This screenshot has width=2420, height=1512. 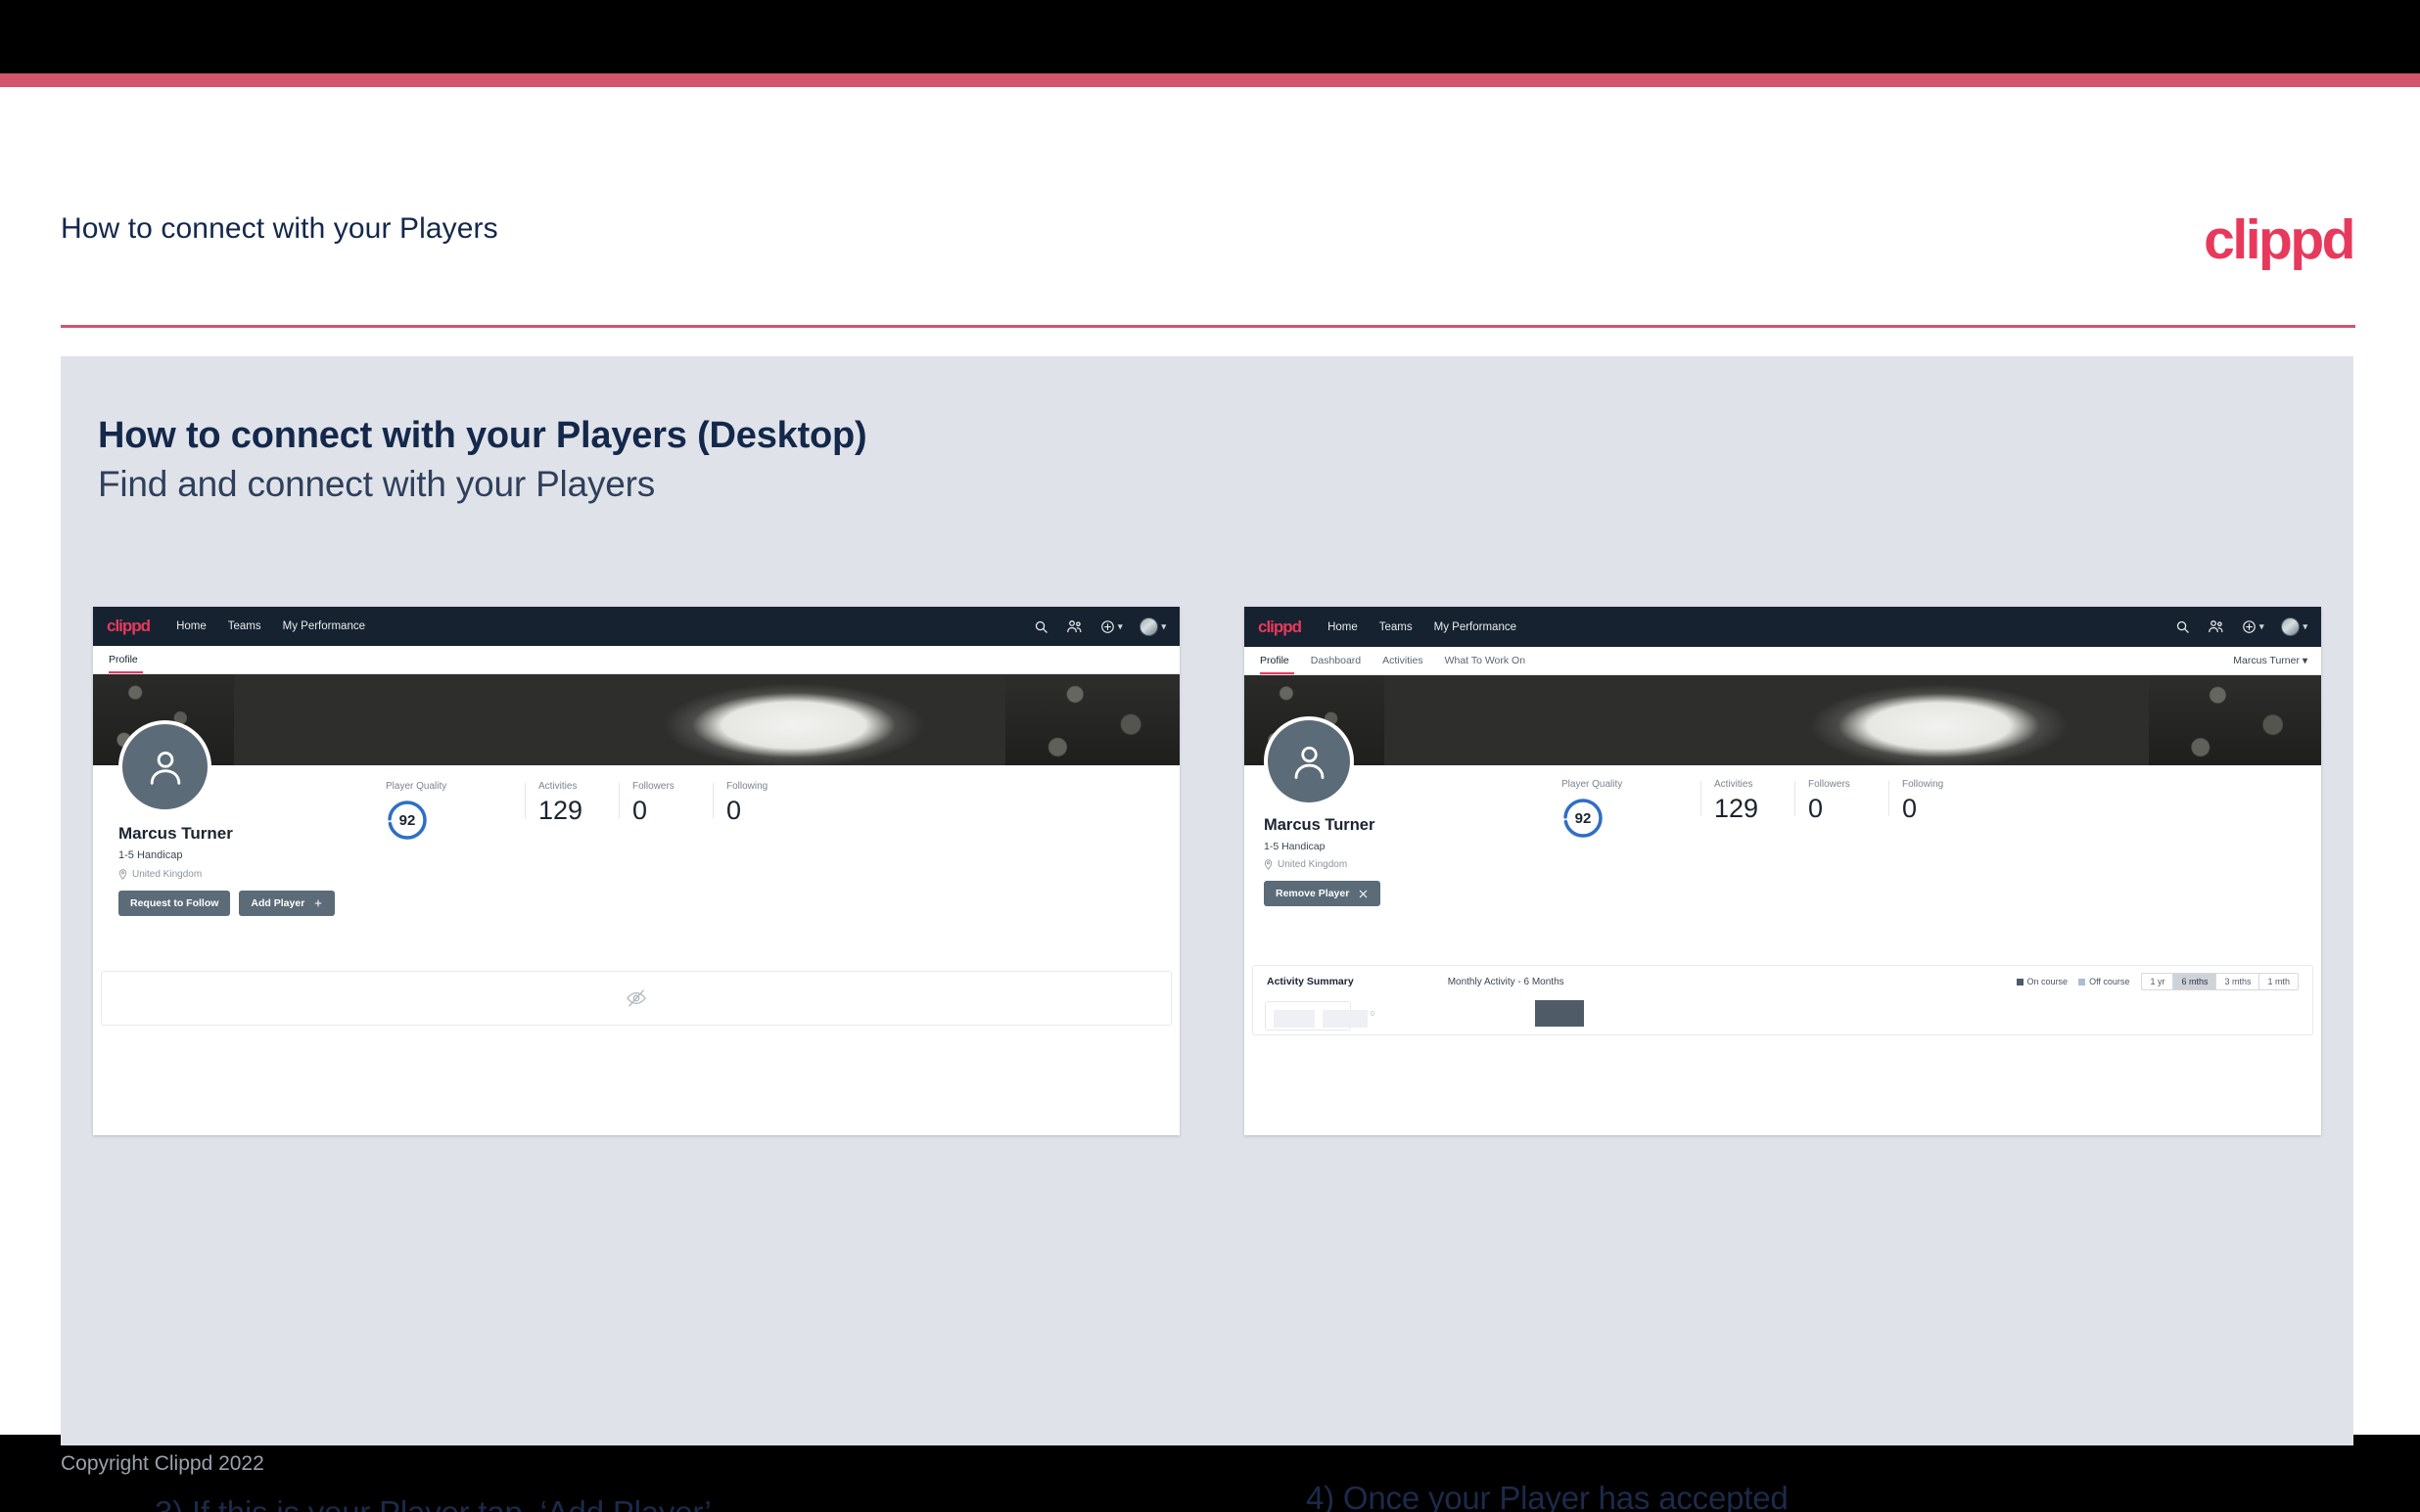 I want to click on legend-on-course-label: On course, so click(x=2047, y=981).